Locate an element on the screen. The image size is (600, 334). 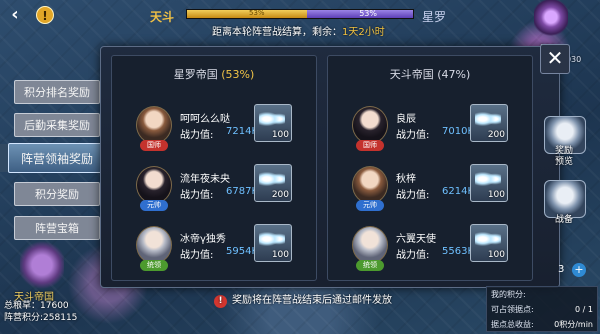
countdown-text: 距离本轮阵营战结算，剩余：1天2小时 is located at coordinates (298, 30).